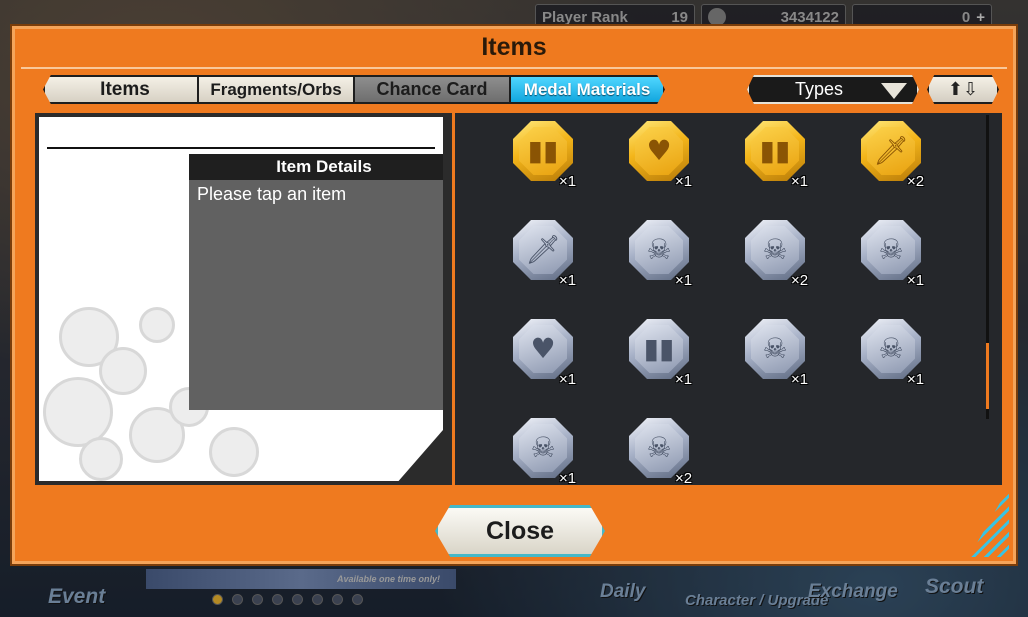 Image resolution: width=1028 pixels, height=617 pixels. I want to click on nav-scout: Scout, so click(954, 587).